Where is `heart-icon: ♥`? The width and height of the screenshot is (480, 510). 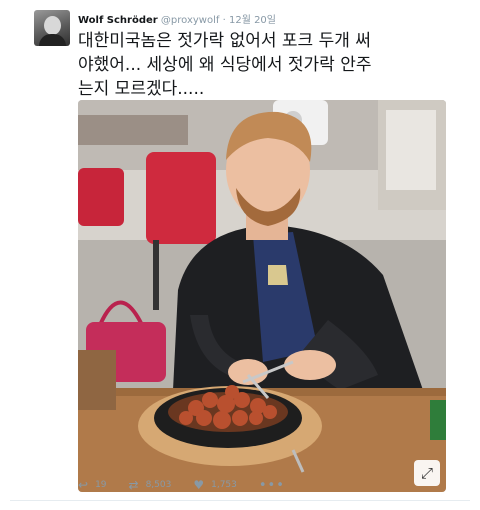
heart-icon: ♥ is located at coordinates (199, 485).